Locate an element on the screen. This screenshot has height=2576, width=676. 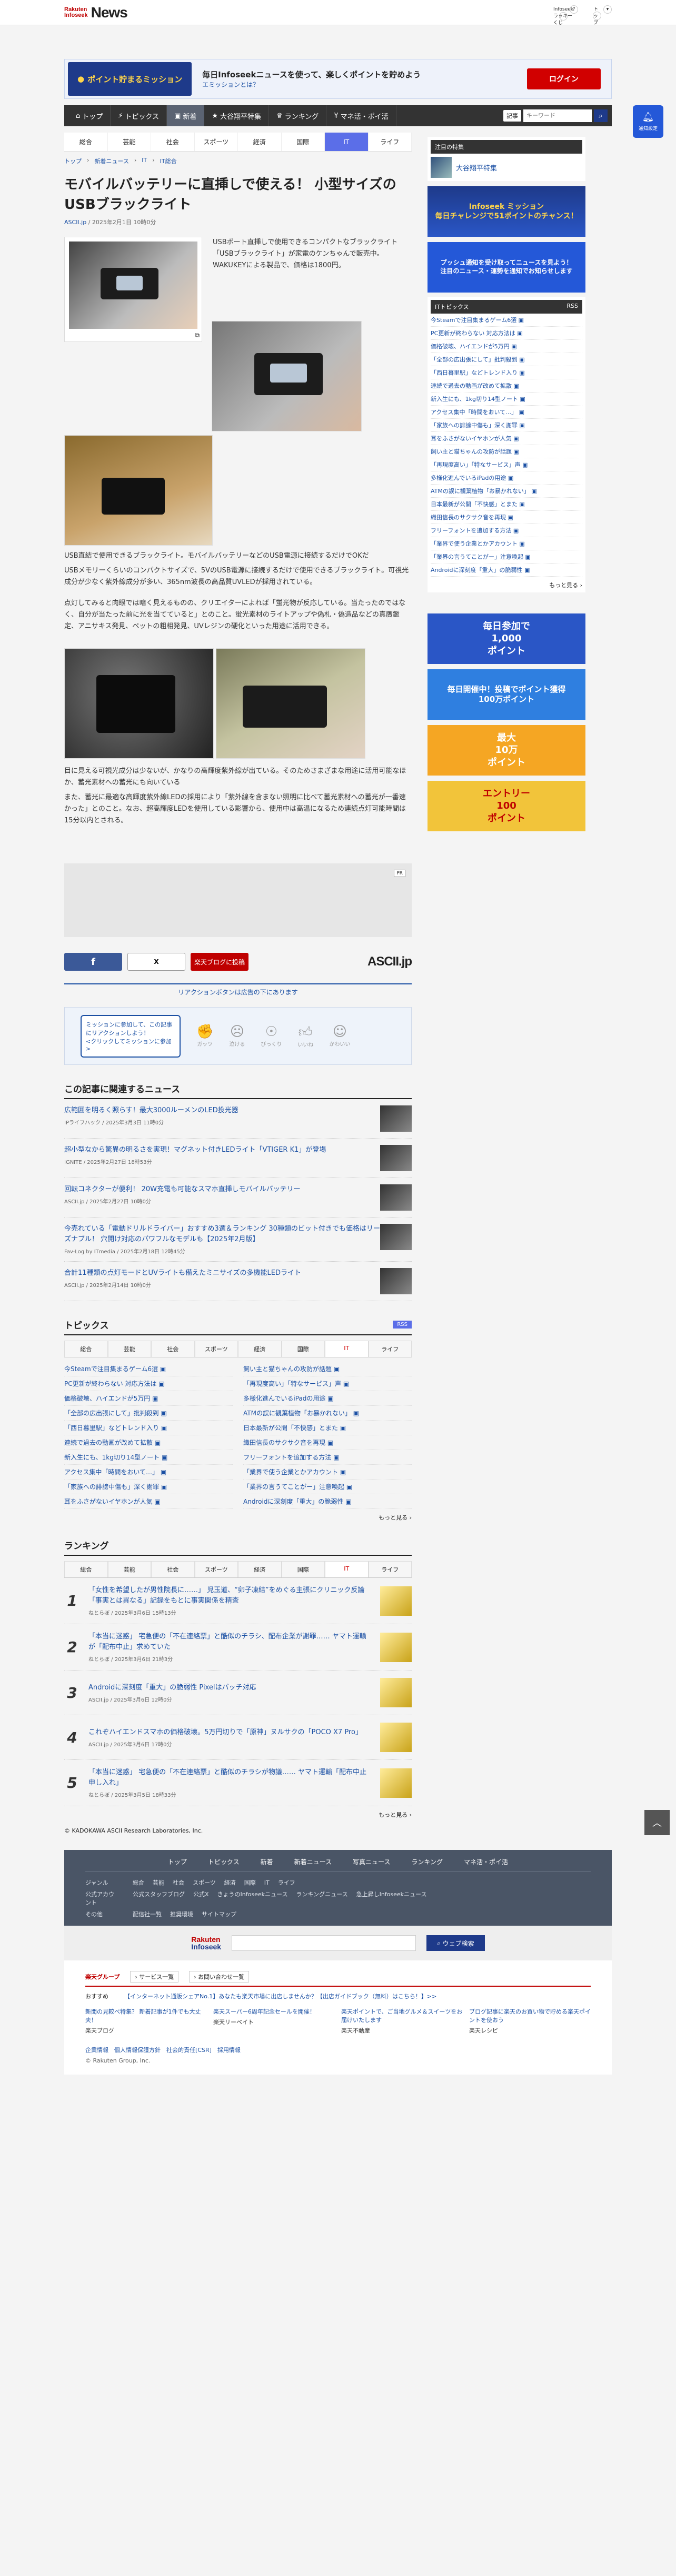
cat-tab: 国際 is located at coordinates (303, 142).